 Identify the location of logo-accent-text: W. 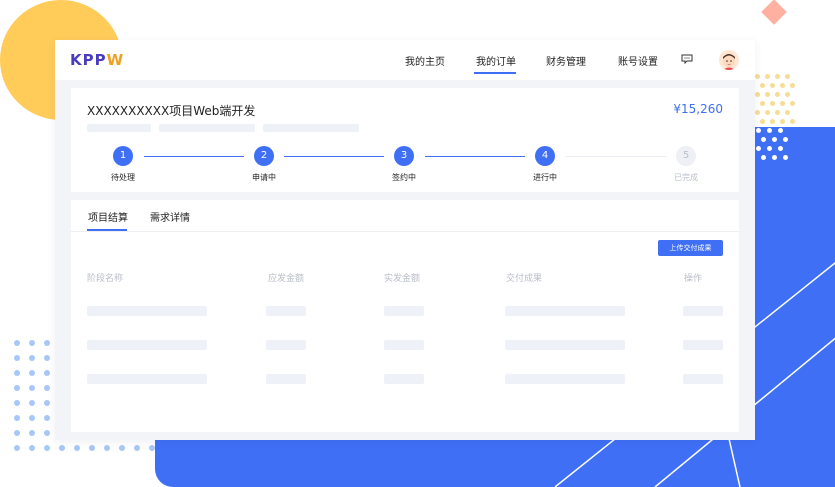
(115, 60).